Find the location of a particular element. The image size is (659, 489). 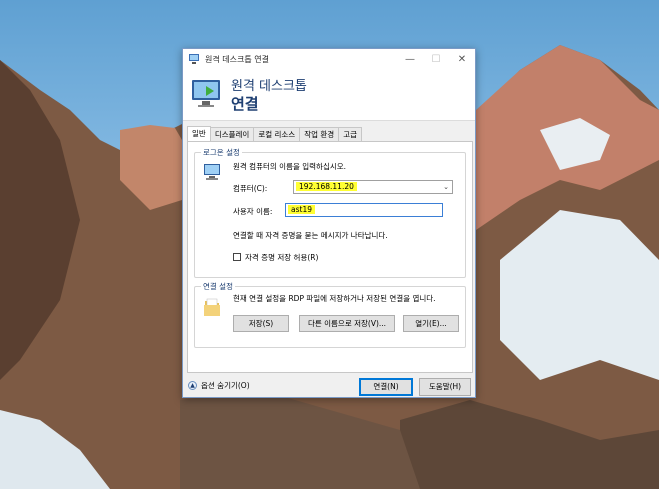

tab-general: 일반 is located at coordinates (199, 133).